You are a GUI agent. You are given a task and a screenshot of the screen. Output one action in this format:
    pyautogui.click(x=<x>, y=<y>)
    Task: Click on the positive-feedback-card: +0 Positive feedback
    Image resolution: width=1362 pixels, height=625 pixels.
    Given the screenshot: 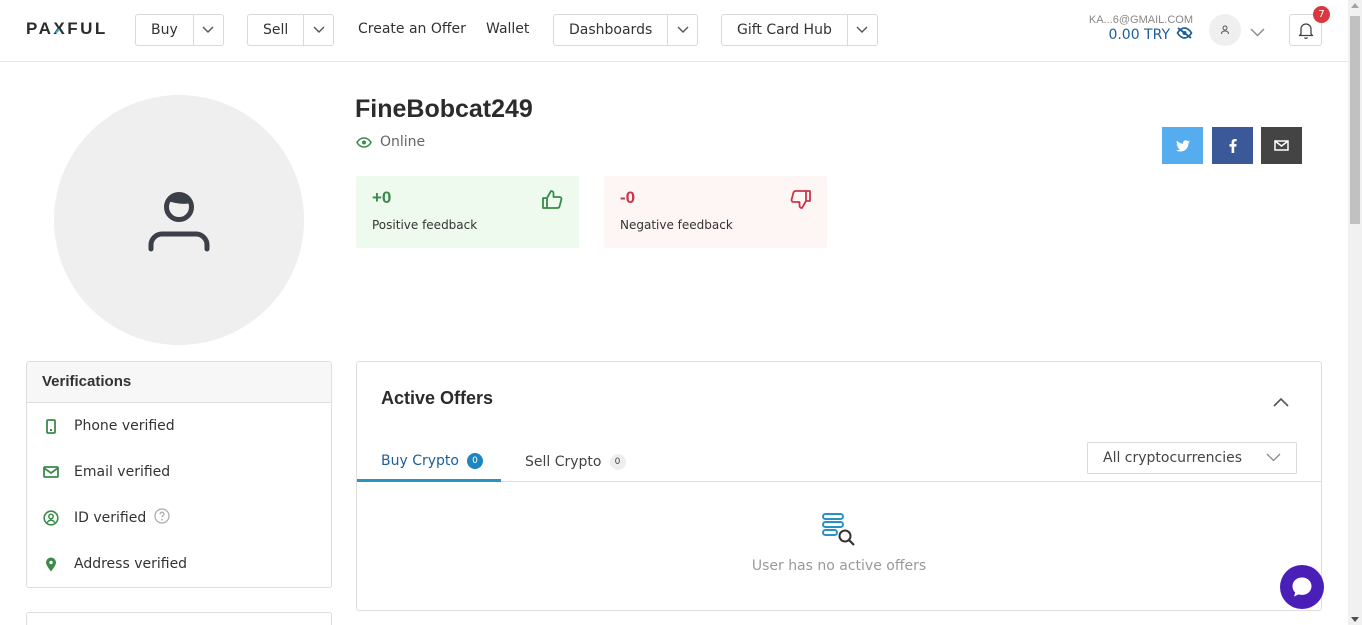 What is the action you would take?
    pyautogui.click(x=467, y=212)
    